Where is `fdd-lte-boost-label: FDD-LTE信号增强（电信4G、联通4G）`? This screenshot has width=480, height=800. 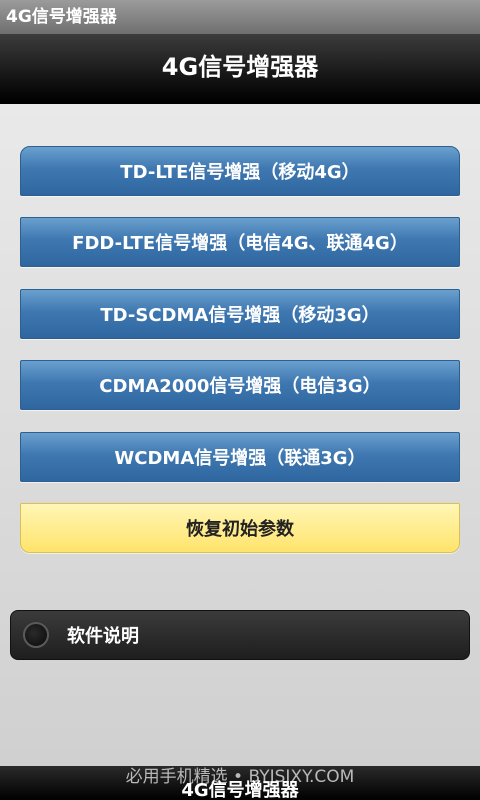 fdd-lte-boost-label: FDD-LTE信号增强（电信4G、联通4G） is located at coordinates (240, 243).